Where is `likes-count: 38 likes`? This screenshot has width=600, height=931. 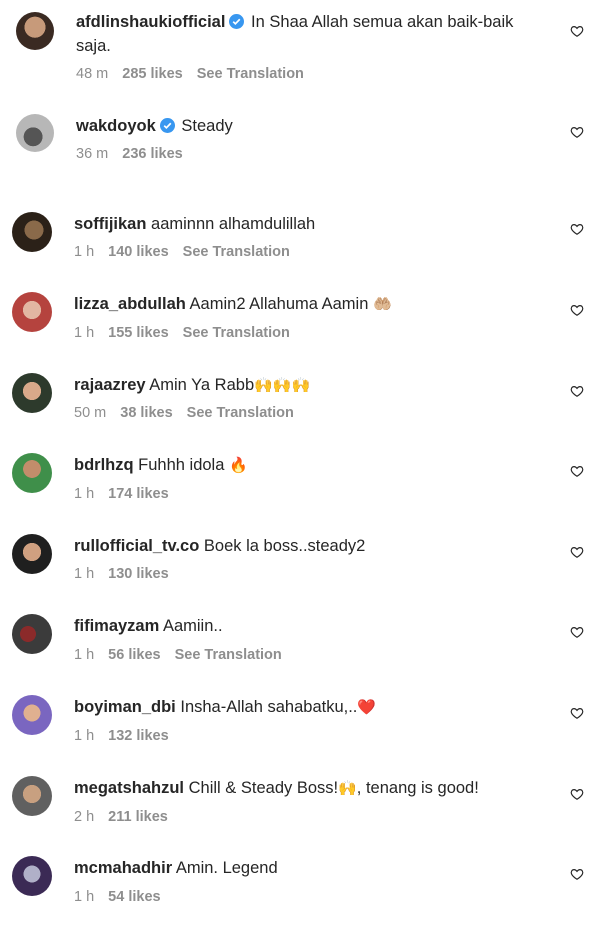
likes-count: 38 likes is located at coordinates (146, 413).